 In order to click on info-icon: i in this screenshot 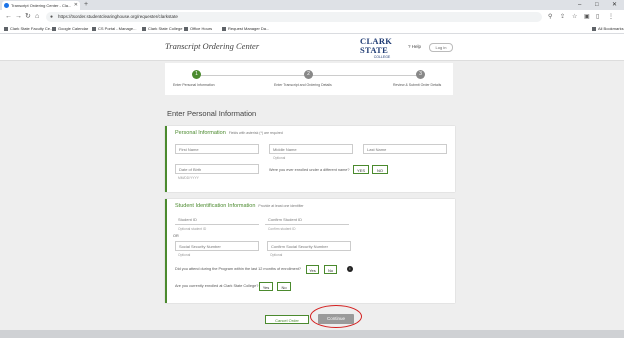, I will do `click(350, 269)`.